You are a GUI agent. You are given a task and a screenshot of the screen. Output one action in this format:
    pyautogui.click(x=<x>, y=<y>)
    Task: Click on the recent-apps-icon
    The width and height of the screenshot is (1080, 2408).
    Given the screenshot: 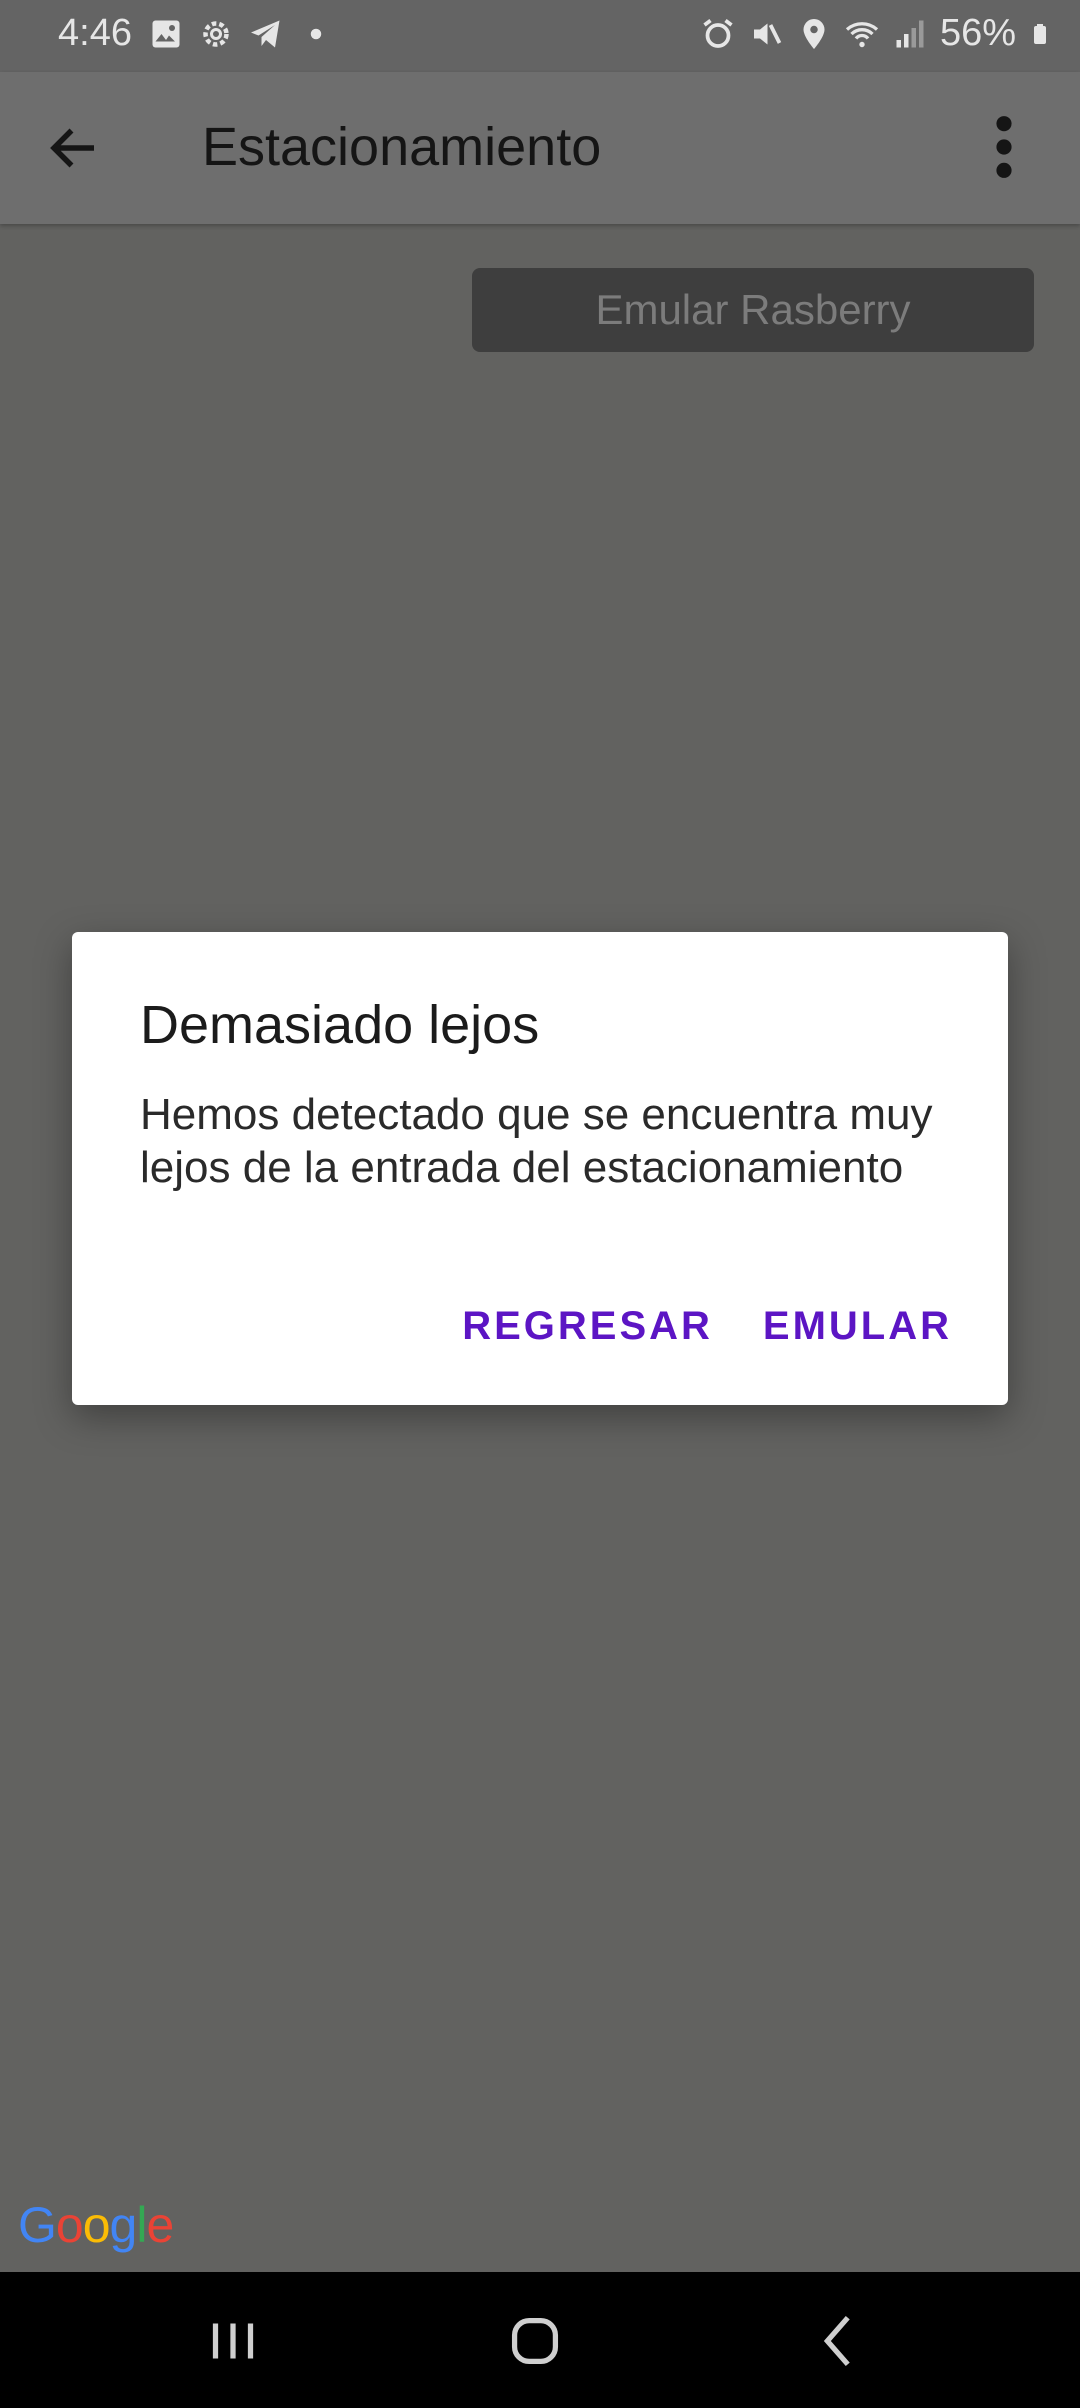 What is the action you would take?
    pyautogui.click(x=233, y=2341)
    